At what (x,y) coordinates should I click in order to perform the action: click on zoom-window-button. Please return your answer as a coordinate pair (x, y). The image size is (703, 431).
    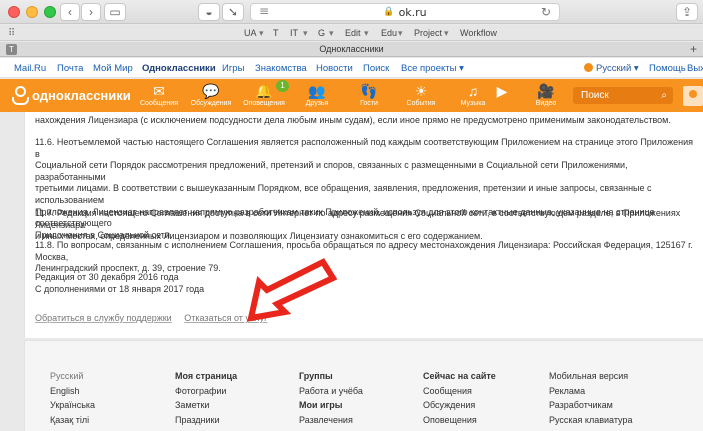
    Looking at the image, I should click on (50, 12).